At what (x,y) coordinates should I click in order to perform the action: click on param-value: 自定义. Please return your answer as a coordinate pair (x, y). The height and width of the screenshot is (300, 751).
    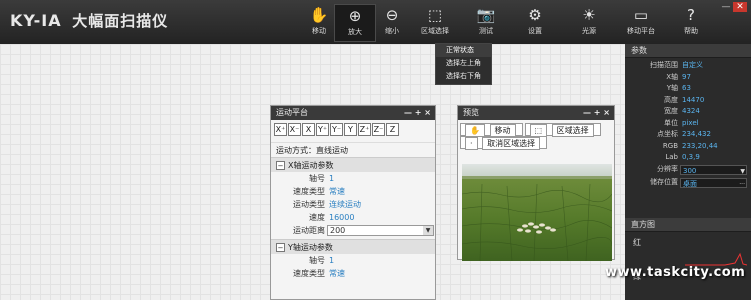
    Looking at the image, I should click on (692, 65).